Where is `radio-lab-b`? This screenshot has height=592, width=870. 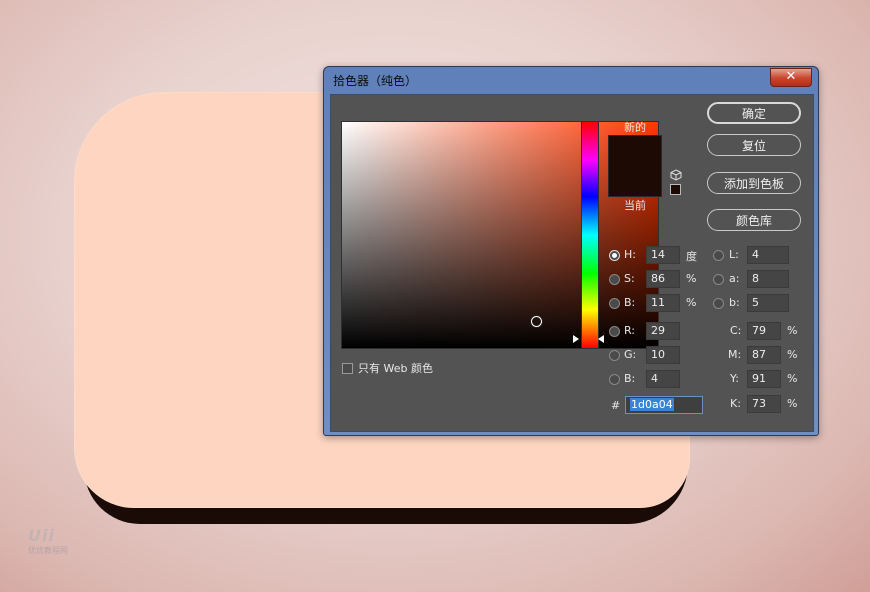
radio-lab-b is located at coordinates (718, 303).